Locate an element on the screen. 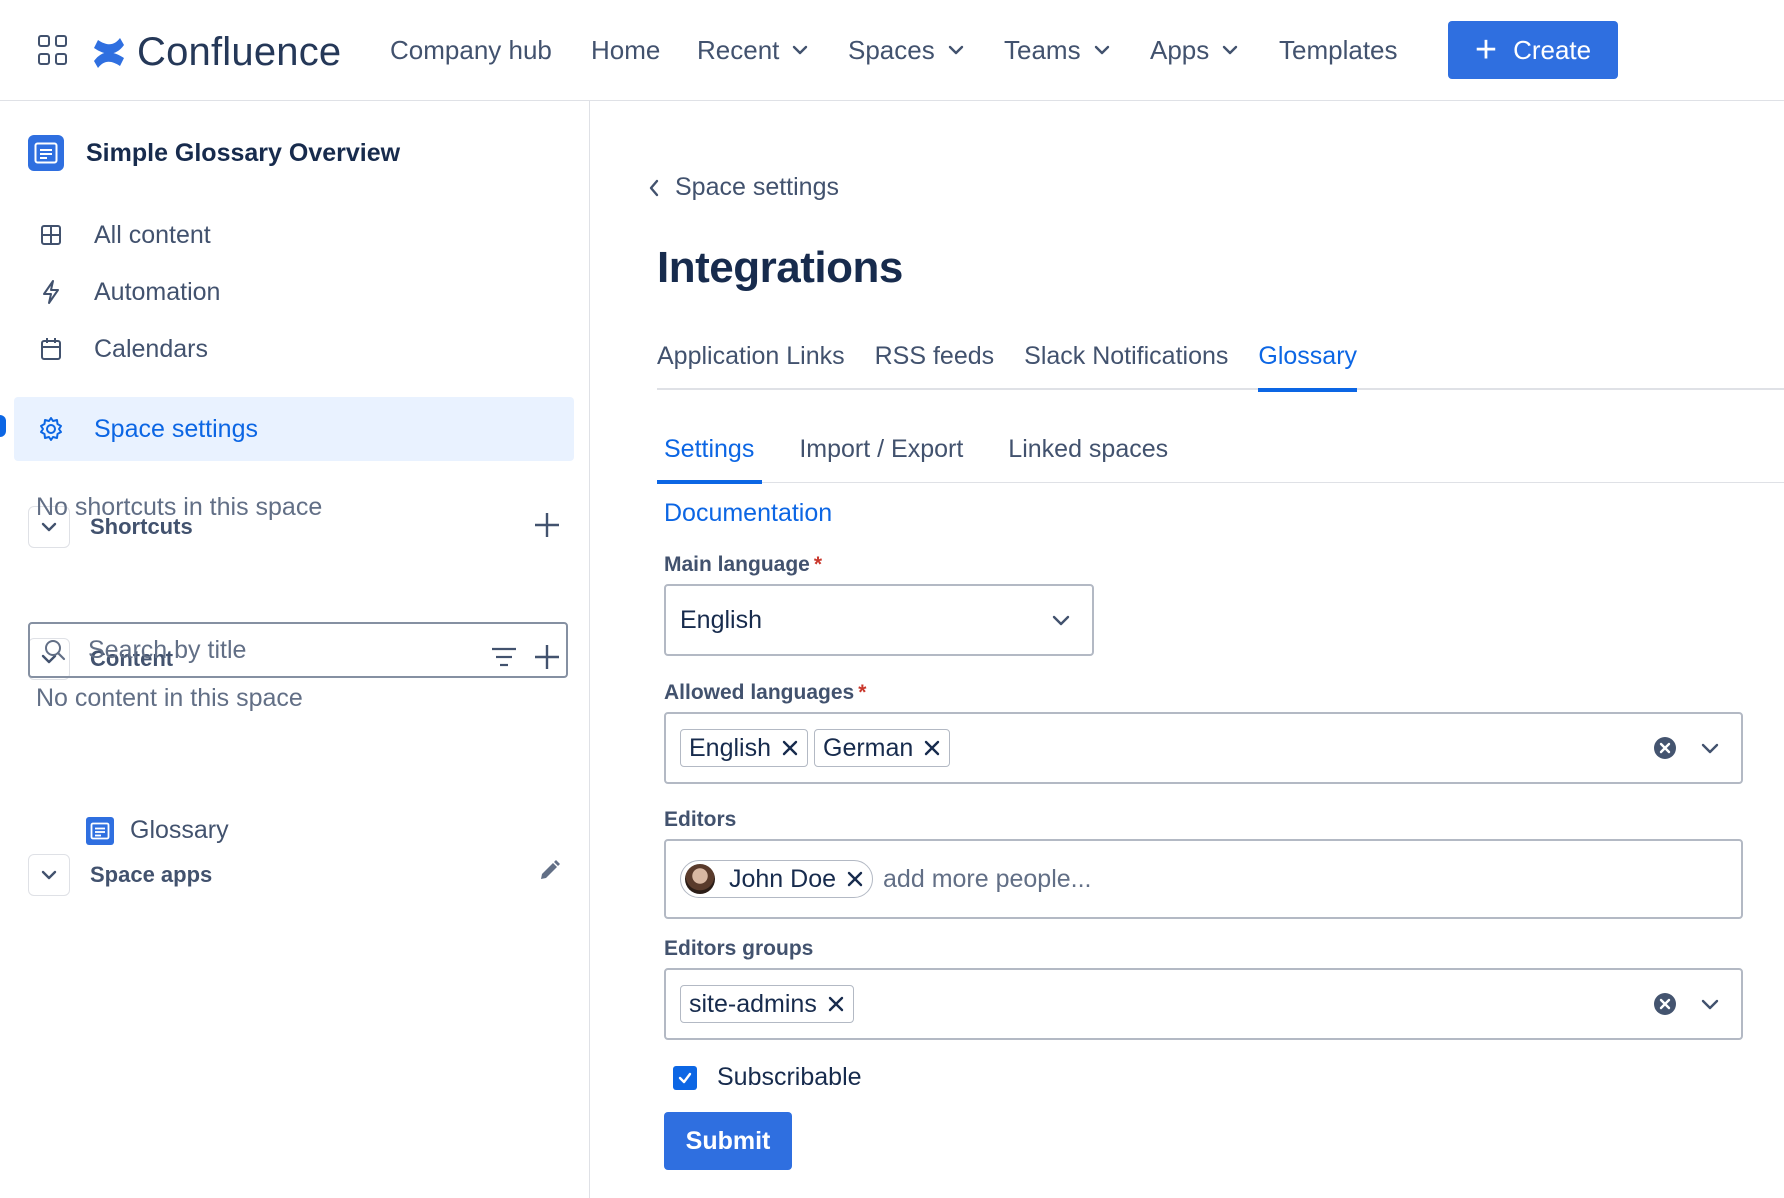 This screenshot has width=1784, height=1198. nav-spaces: Spaces is located at coordinates (906, 50).